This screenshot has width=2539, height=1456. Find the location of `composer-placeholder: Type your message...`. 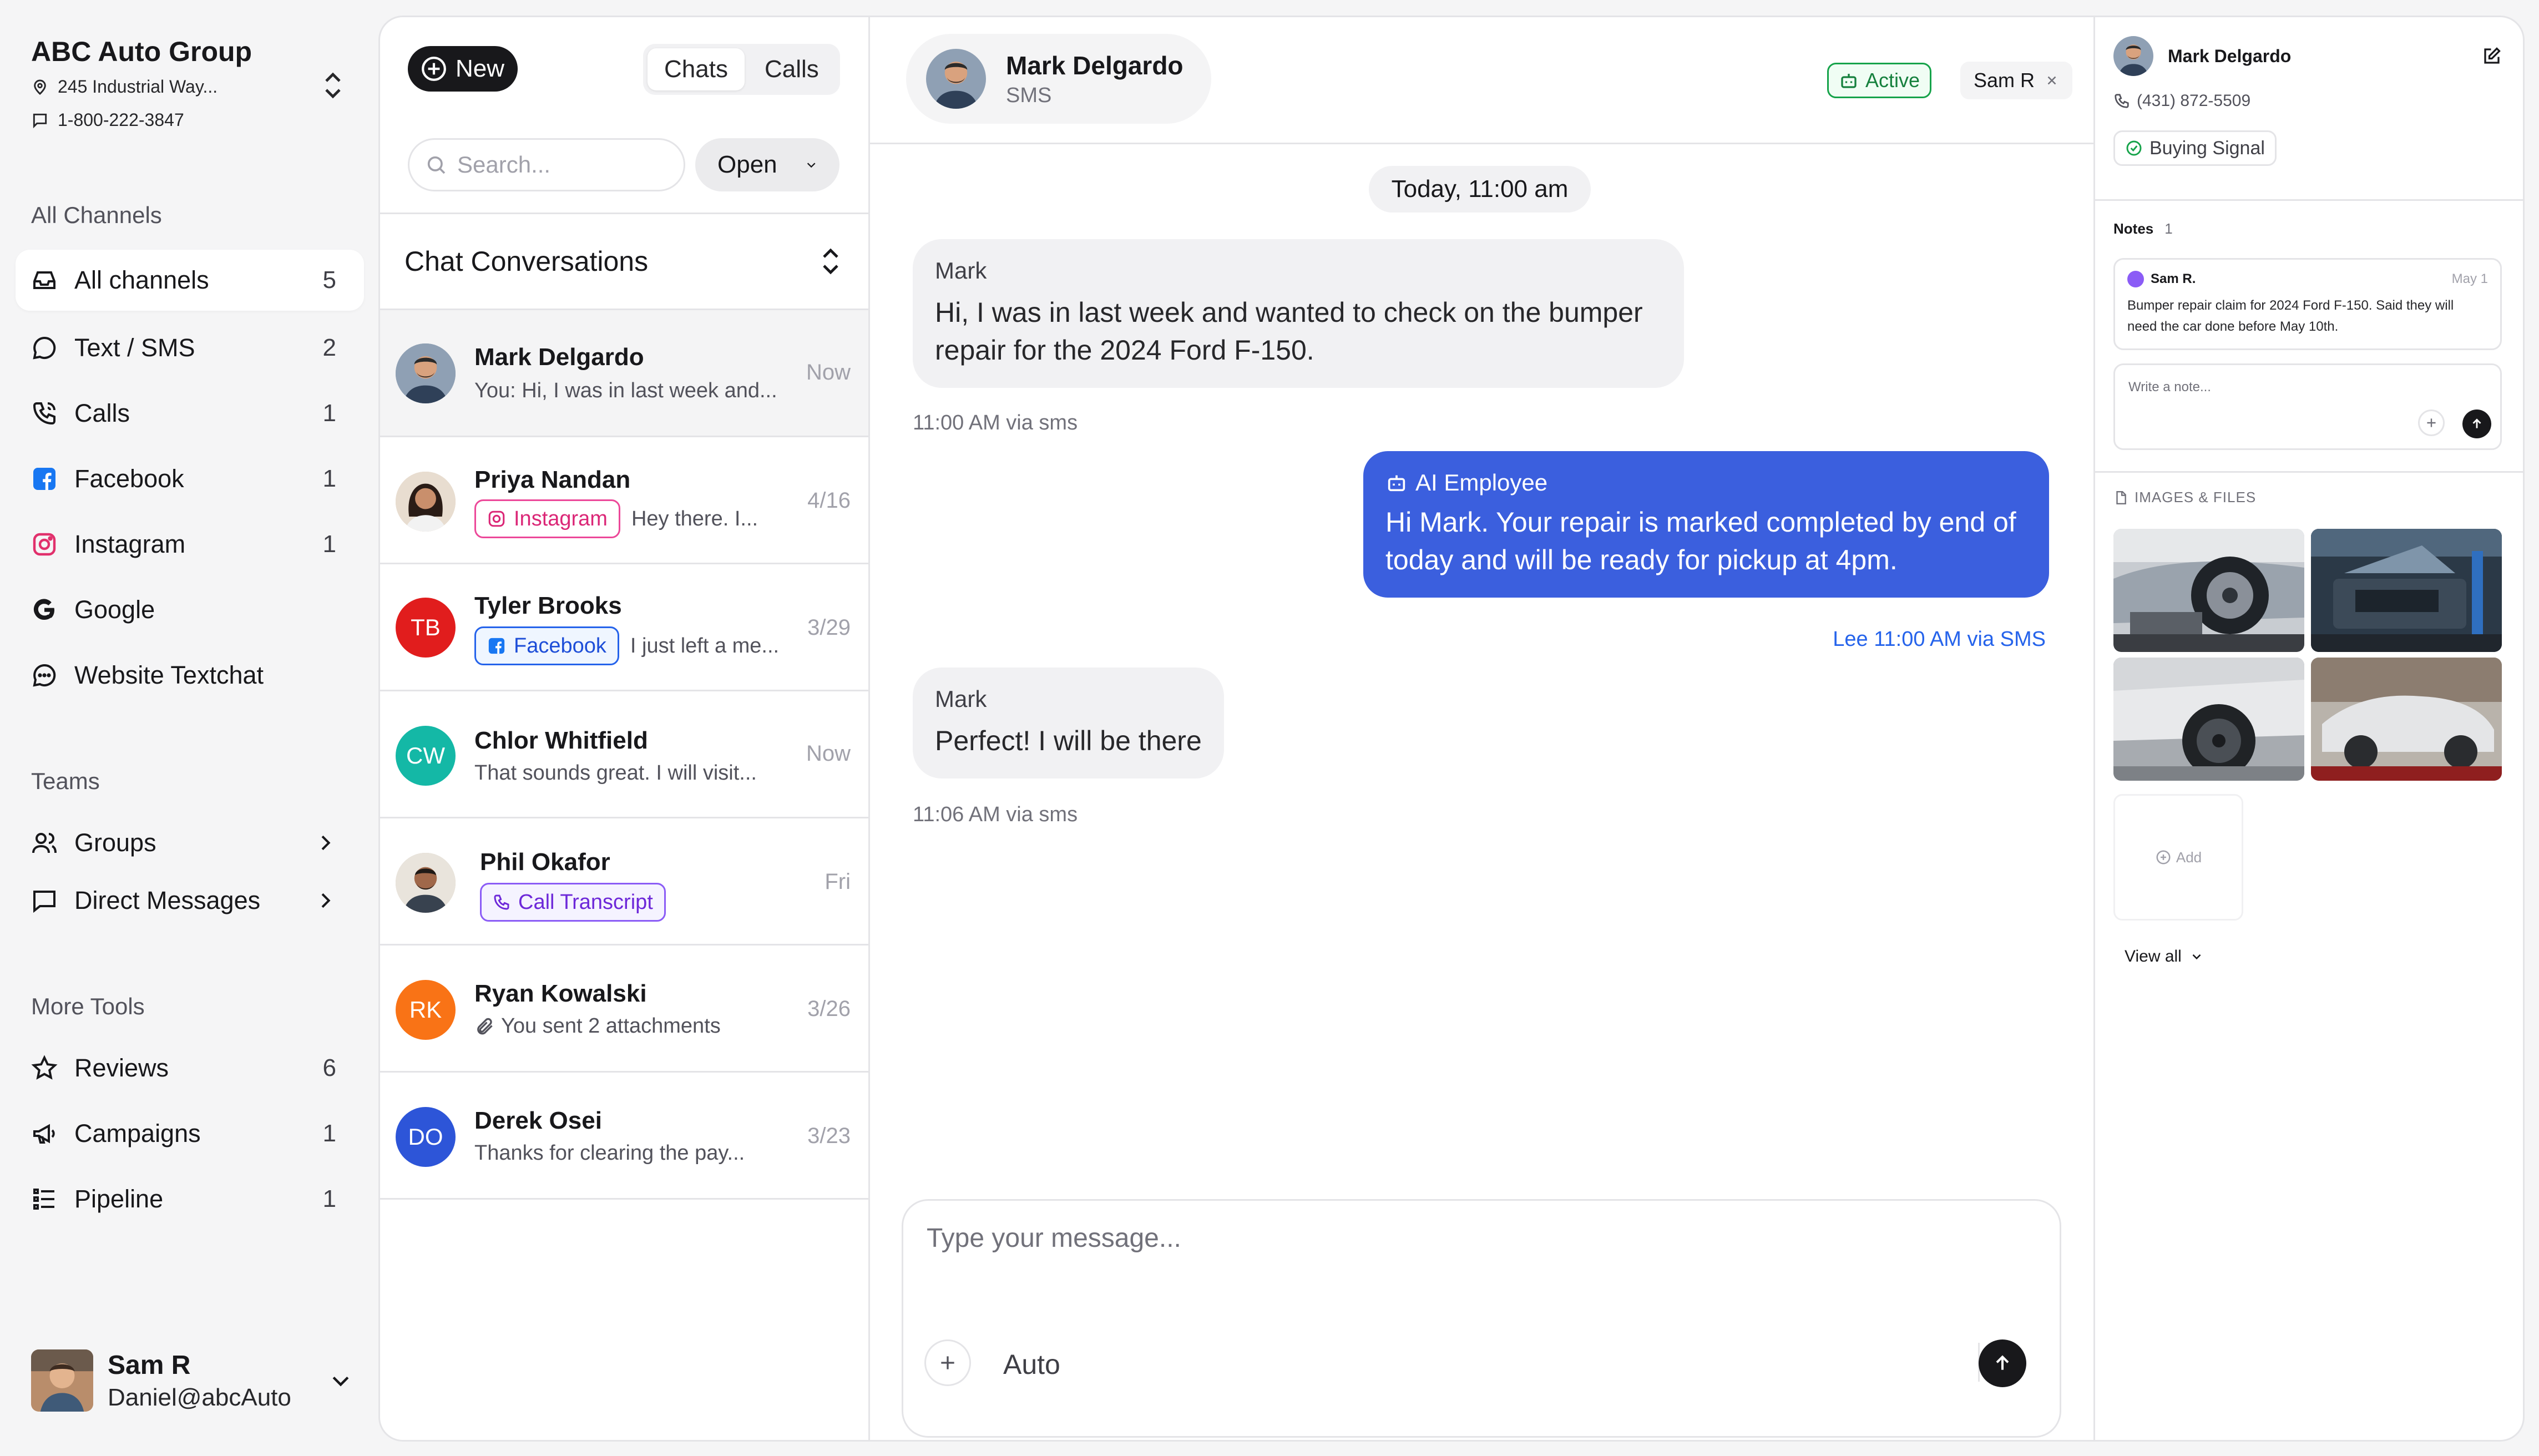

composer-placeholder: Type your message... is located at coordinates (1054, 1239).